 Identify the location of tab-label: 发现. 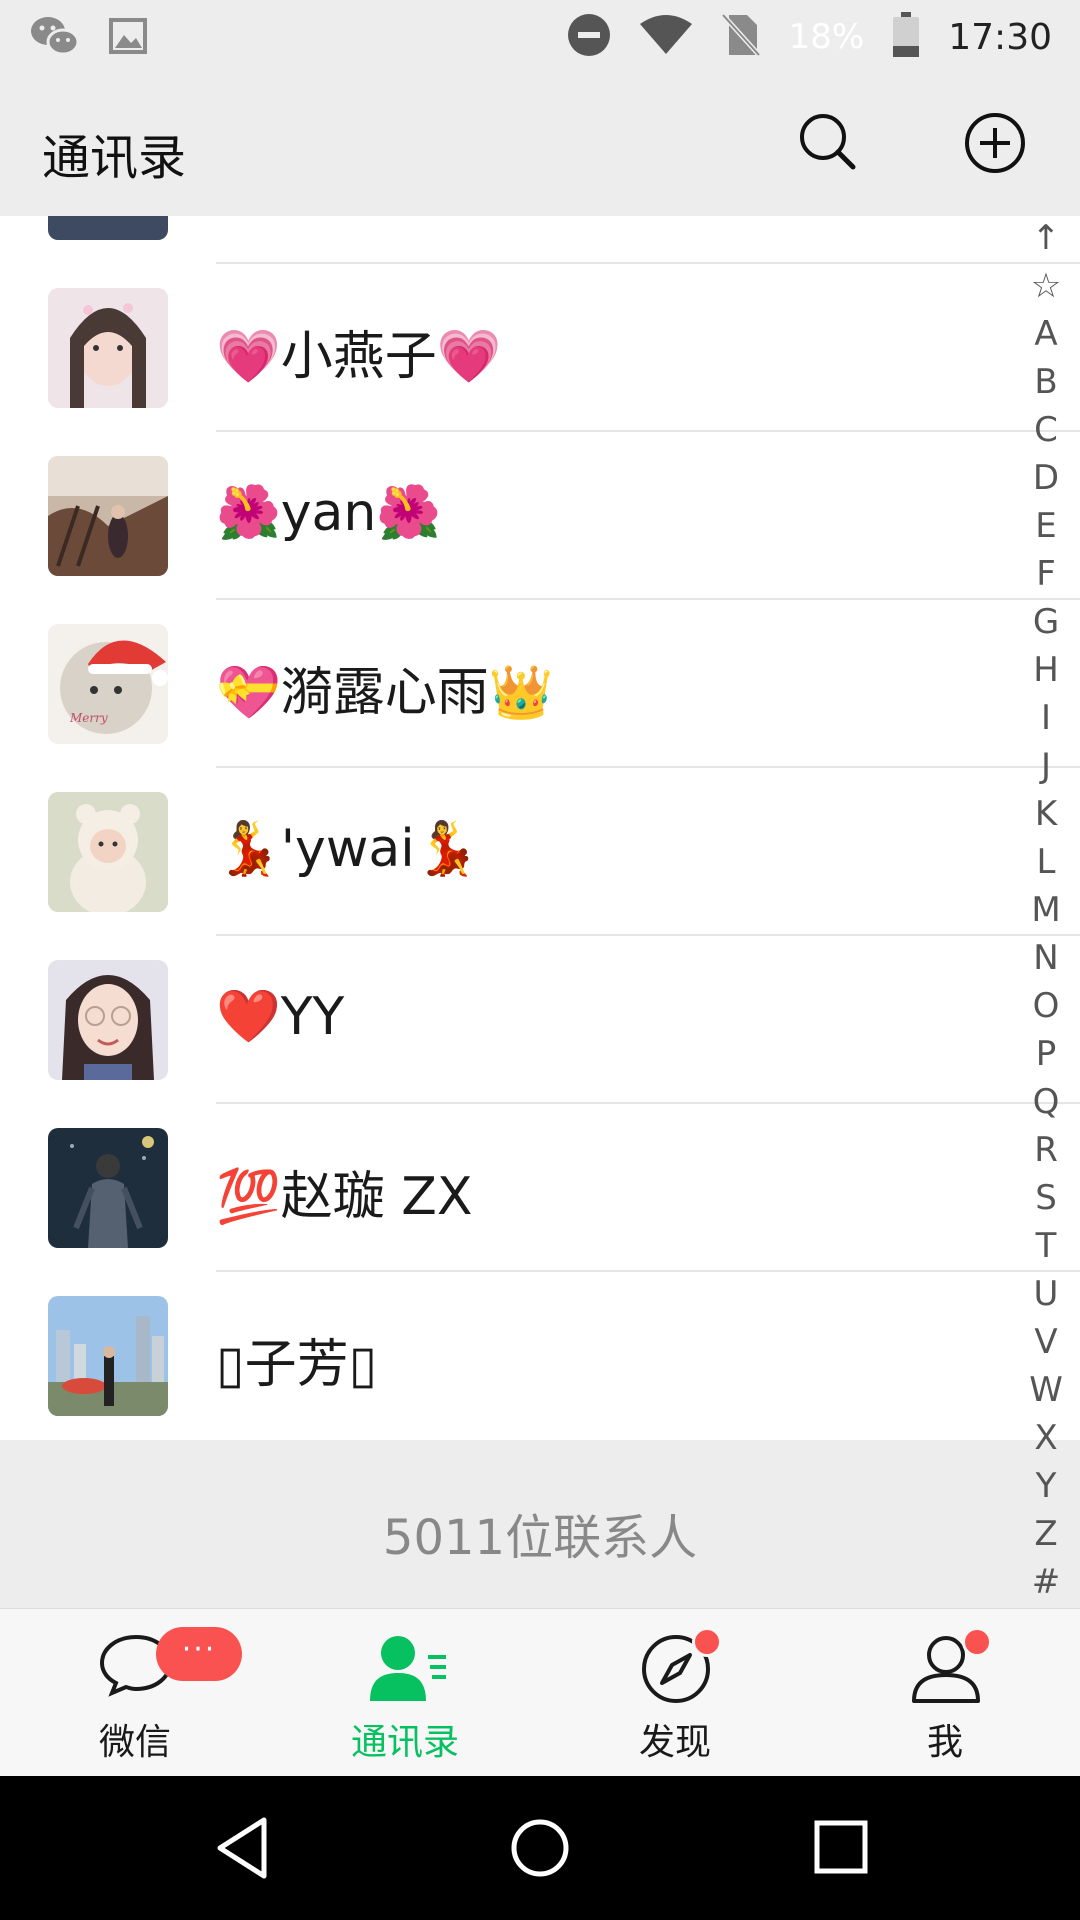
(674, 1742).